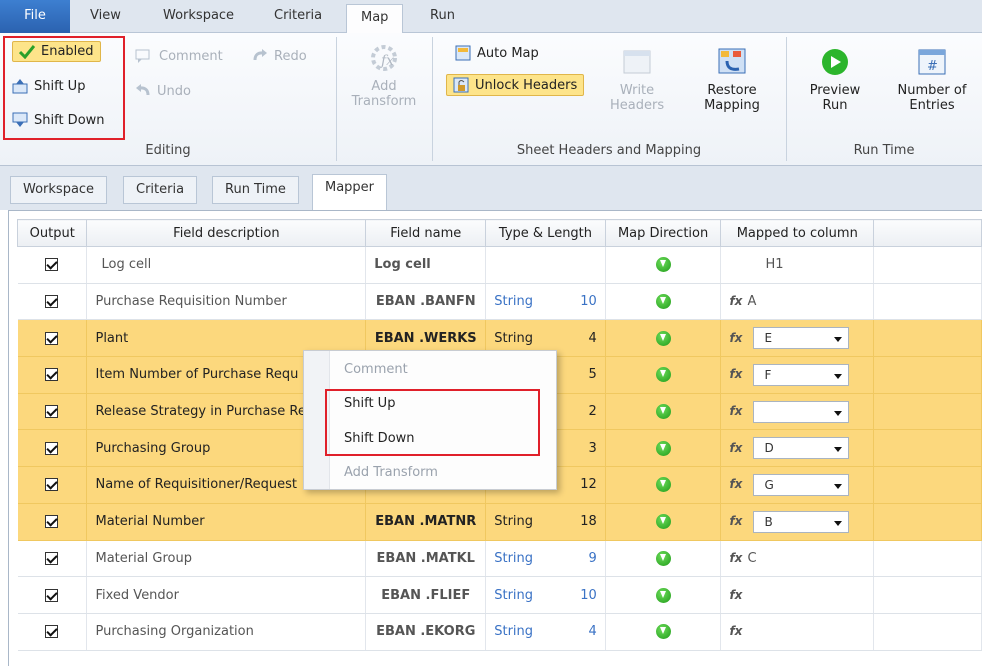 Image resolution: width=982 pixels, height=666 pixels. What do you see at coordinates (526, 85) in the screenshot?
I see `unlock-headers-label: Unlock Headers` at bounding box center [526, 85].